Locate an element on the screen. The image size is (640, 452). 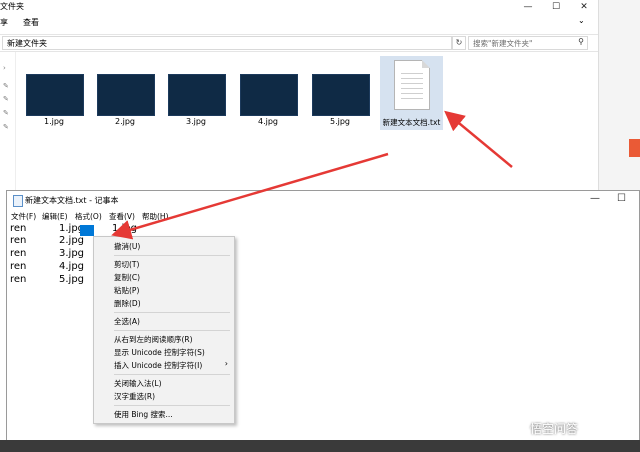
watermark-logo-icon is located at coordinates (518, 429).